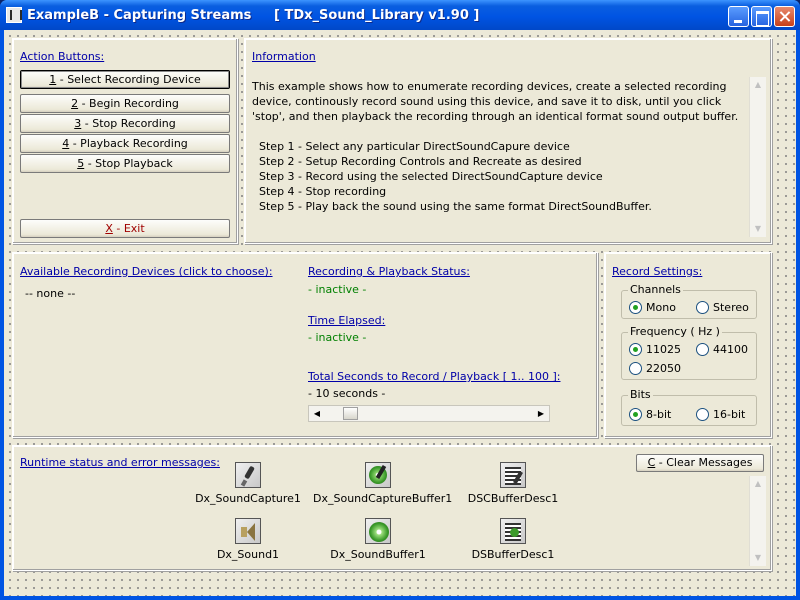 The height and width of the screenshot is (600, 800). I want to click on total-seconds-slider: ◀ ▶, so click(429, 413).